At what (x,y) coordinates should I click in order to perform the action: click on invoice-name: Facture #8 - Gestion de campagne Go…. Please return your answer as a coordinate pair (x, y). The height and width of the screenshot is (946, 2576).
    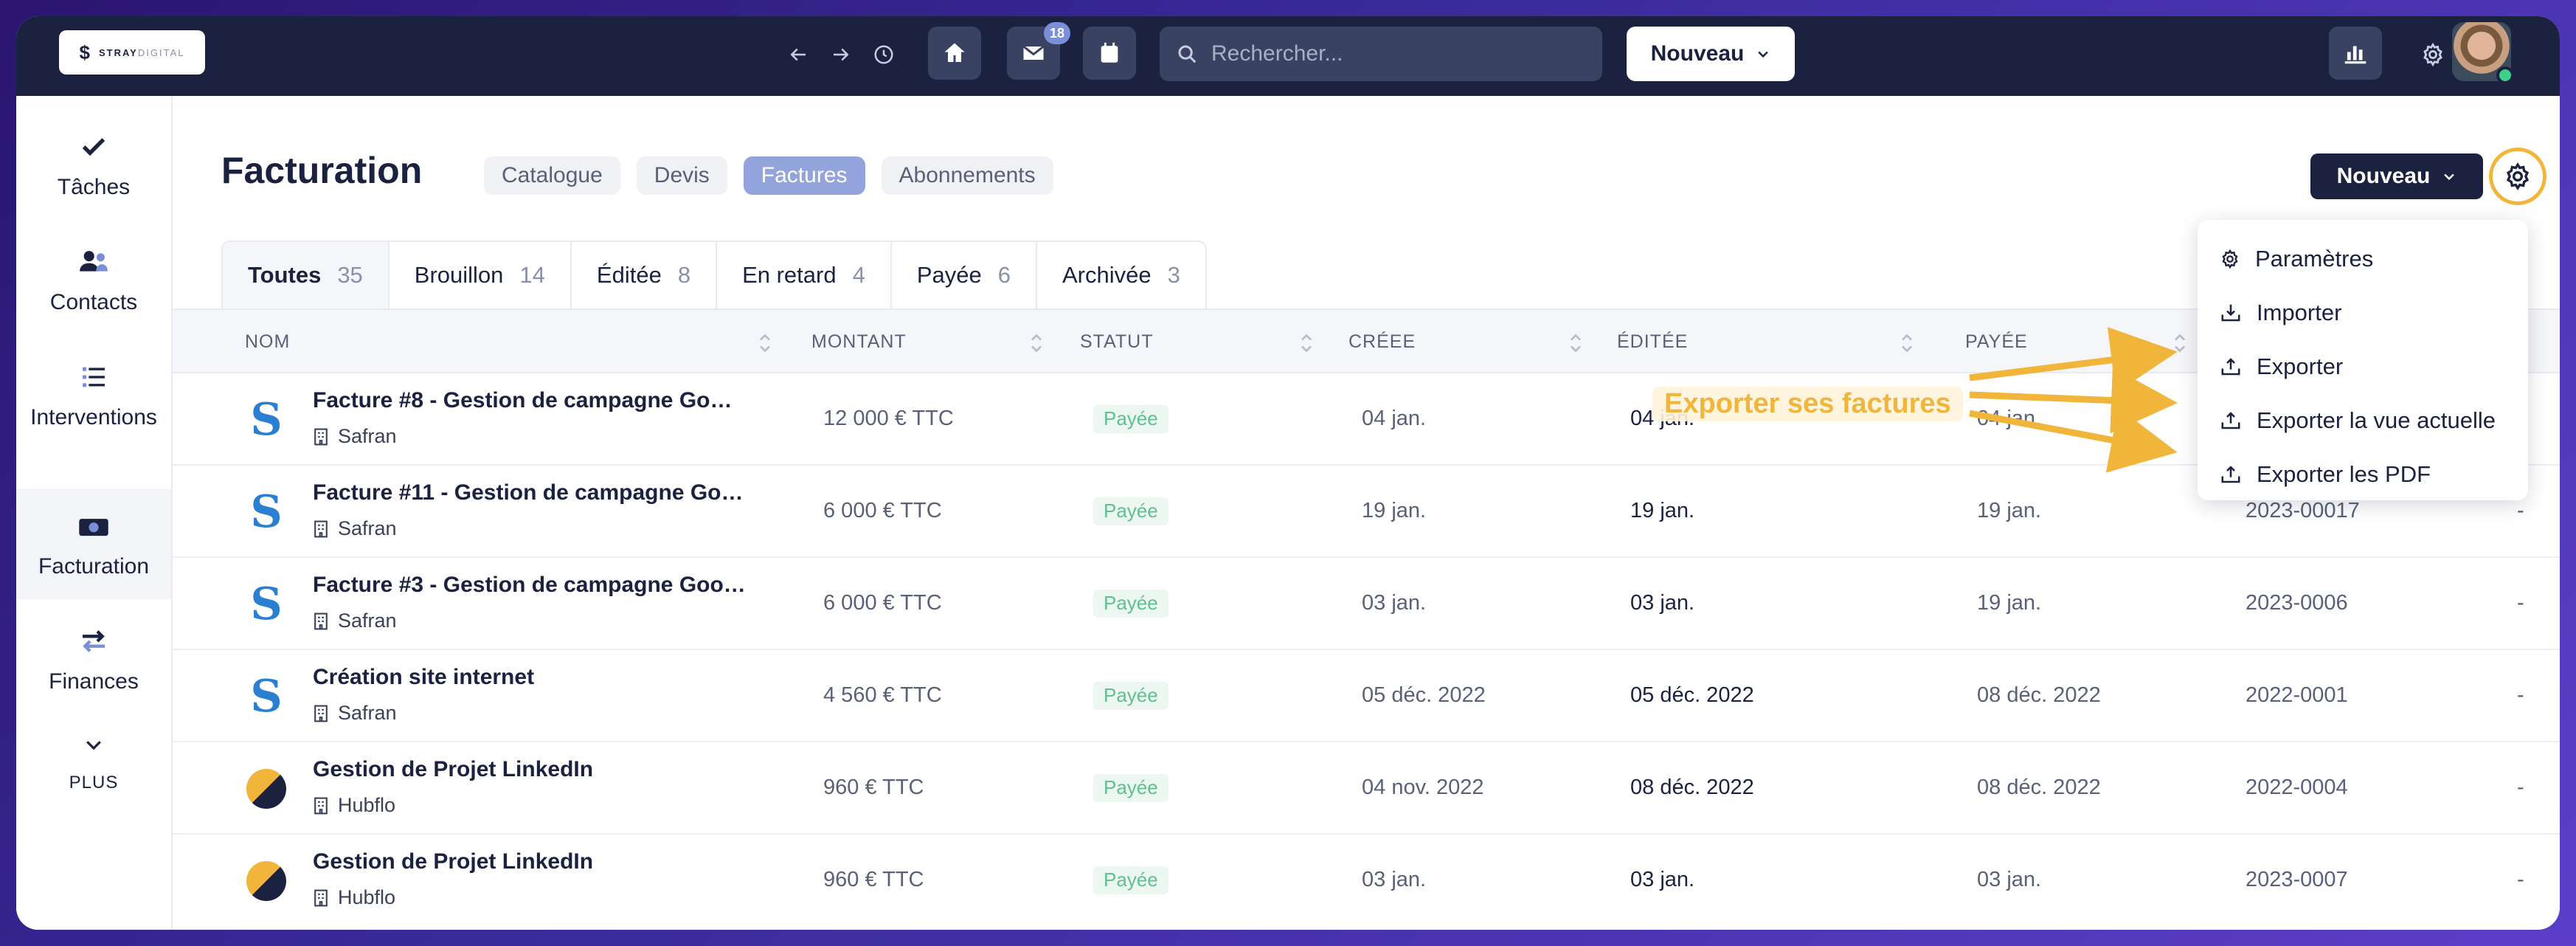
    Looking at the image, I should click on (522, 400).